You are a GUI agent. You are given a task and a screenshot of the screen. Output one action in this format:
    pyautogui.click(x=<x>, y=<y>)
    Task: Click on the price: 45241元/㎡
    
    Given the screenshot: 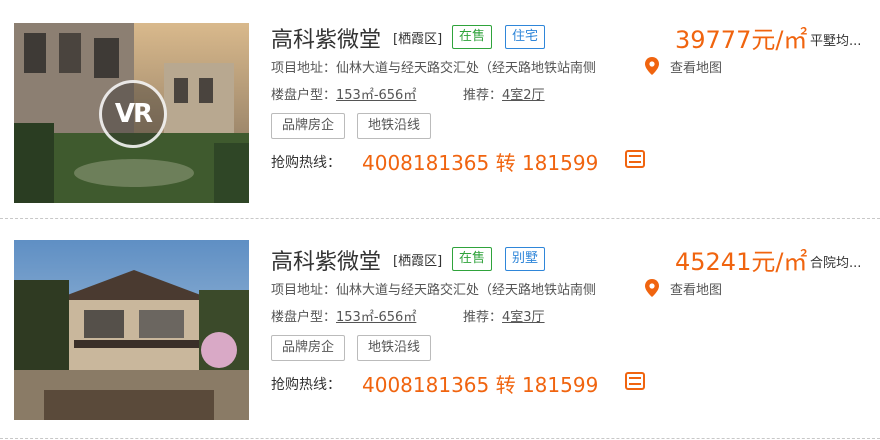 What is the action you would take?
    pyautogui.click(x=741, y=262)
    